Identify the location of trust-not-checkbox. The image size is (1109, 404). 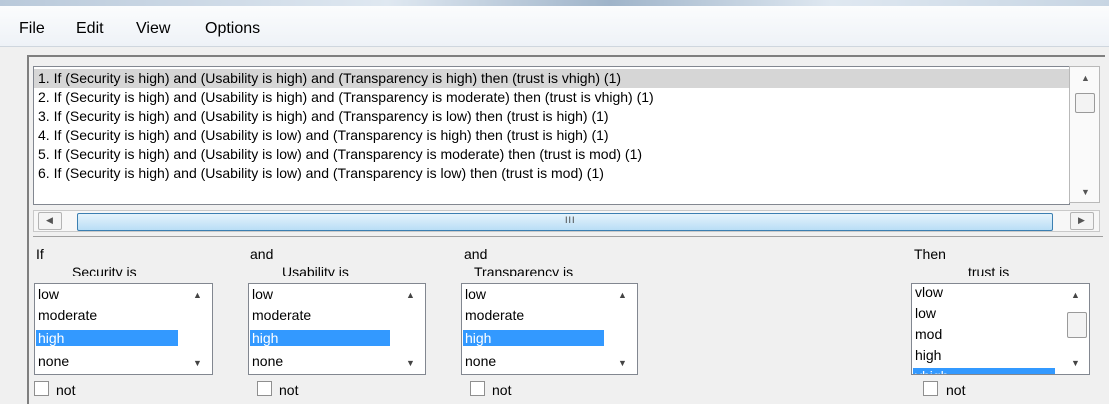
(930, 388).